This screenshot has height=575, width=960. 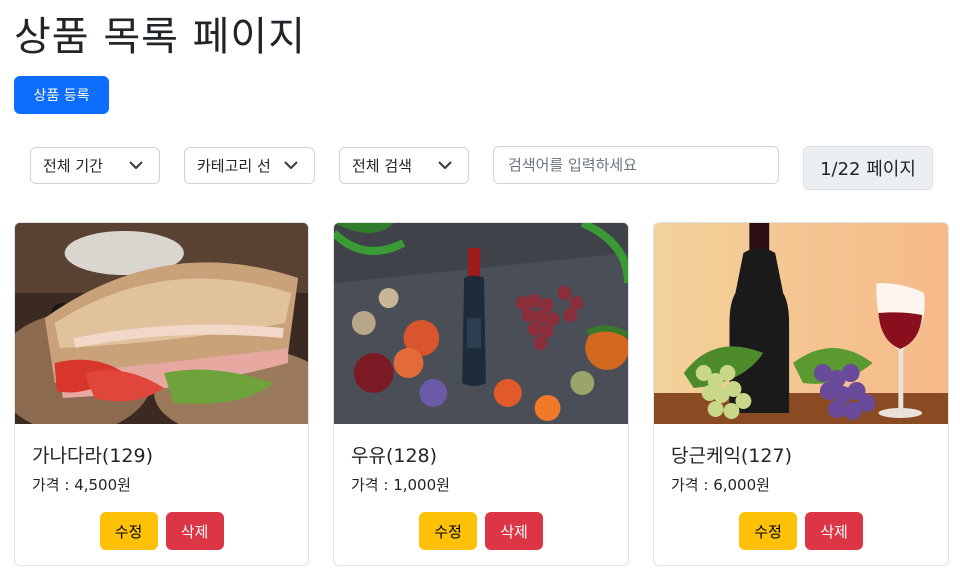 I want to click on category-select-value: 카테고리 선, so click(x=234, y=166).